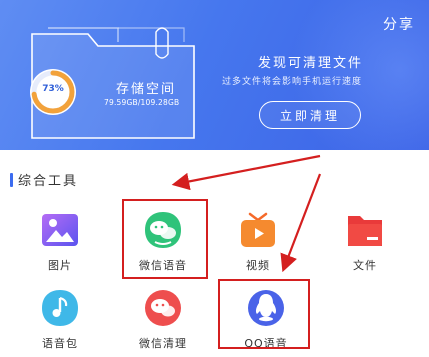  I want to click on tool-images: 图片, so click(60, 245).